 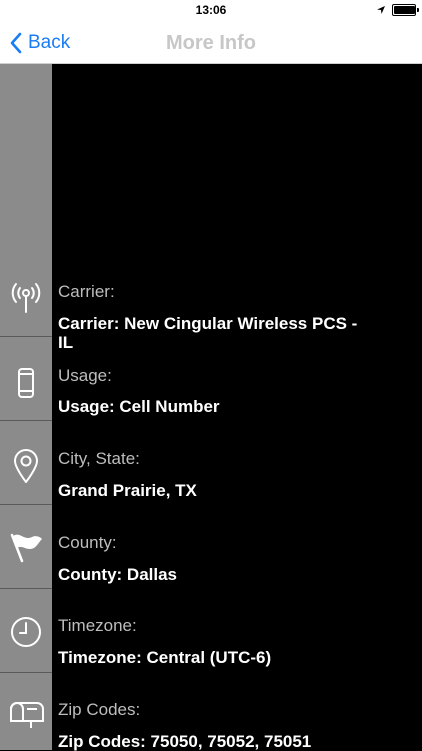 What do you see at coordinates (139, 406) in the screenshot?
I see `usage-value: Usage: Cell Number` at bounding box center [139, 406].